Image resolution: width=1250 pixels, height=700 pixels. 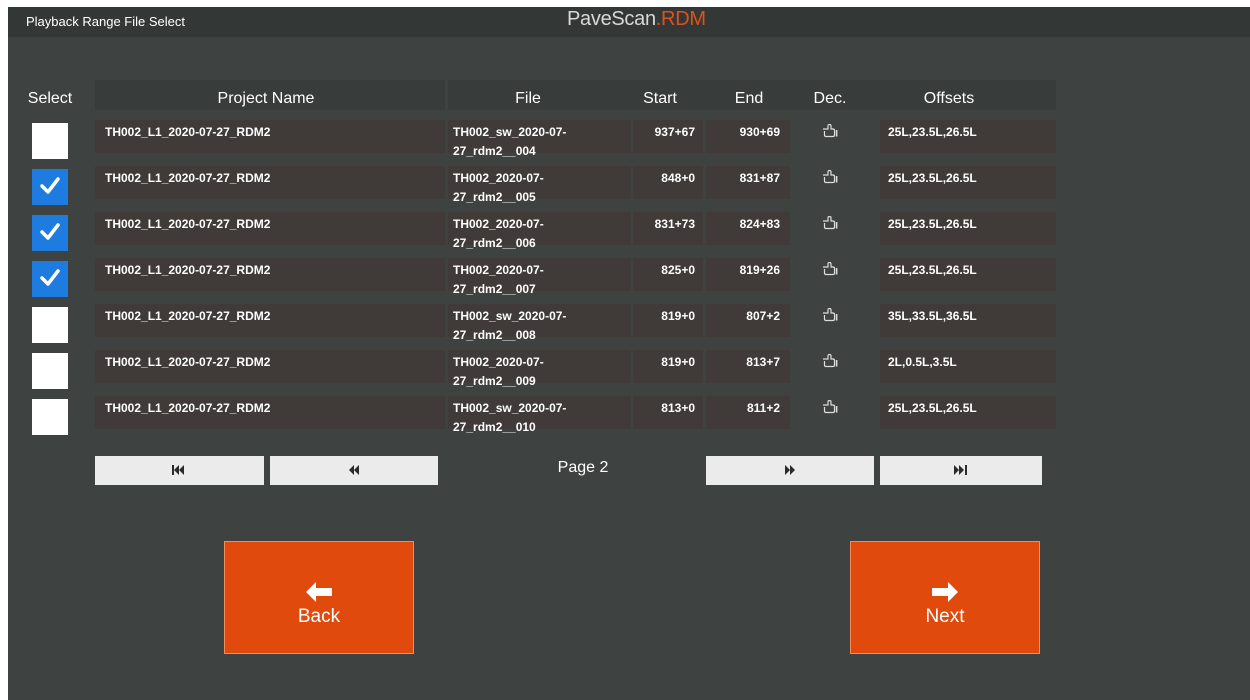 I want to click on end-cell: 811+2, so click(x=748, y=412).